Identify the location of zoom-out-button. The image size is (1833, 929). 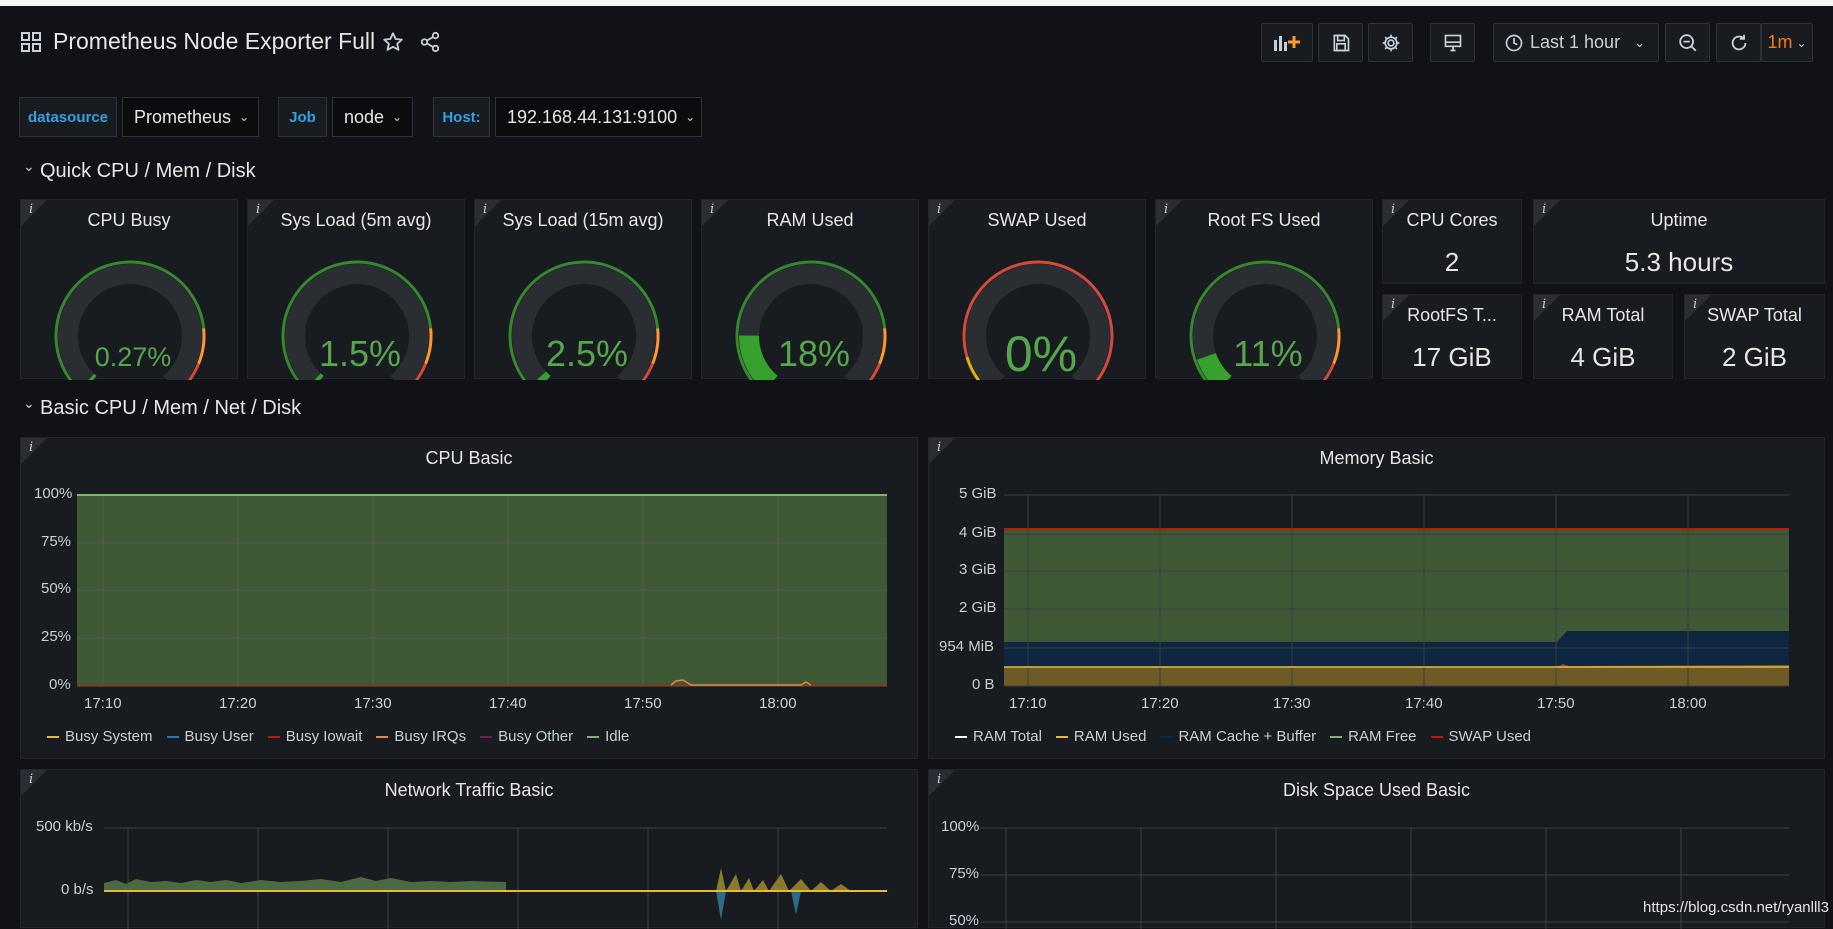
(1687, 42).